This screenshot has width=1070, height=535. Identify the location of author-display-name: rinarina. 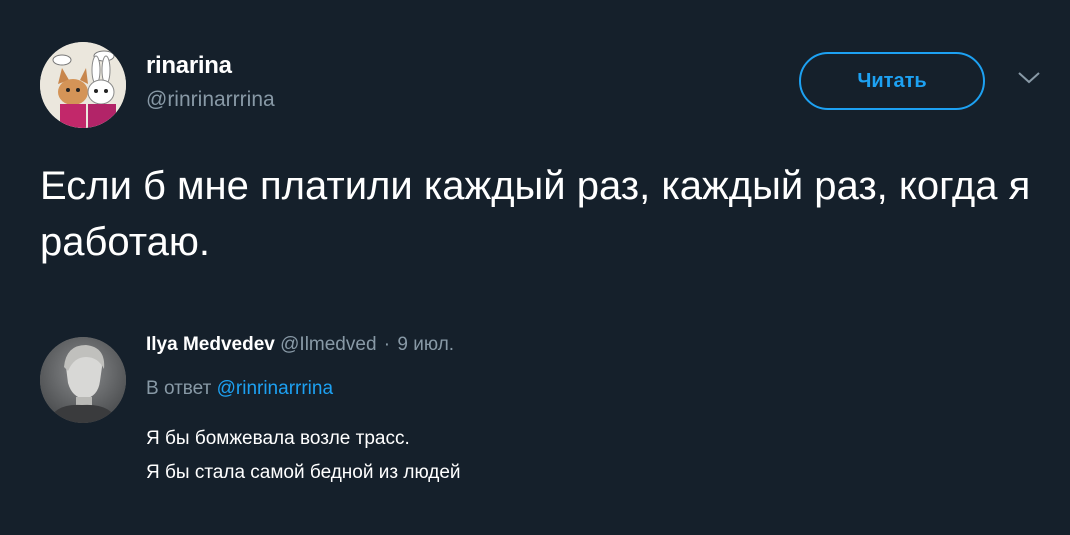
(189, 66).